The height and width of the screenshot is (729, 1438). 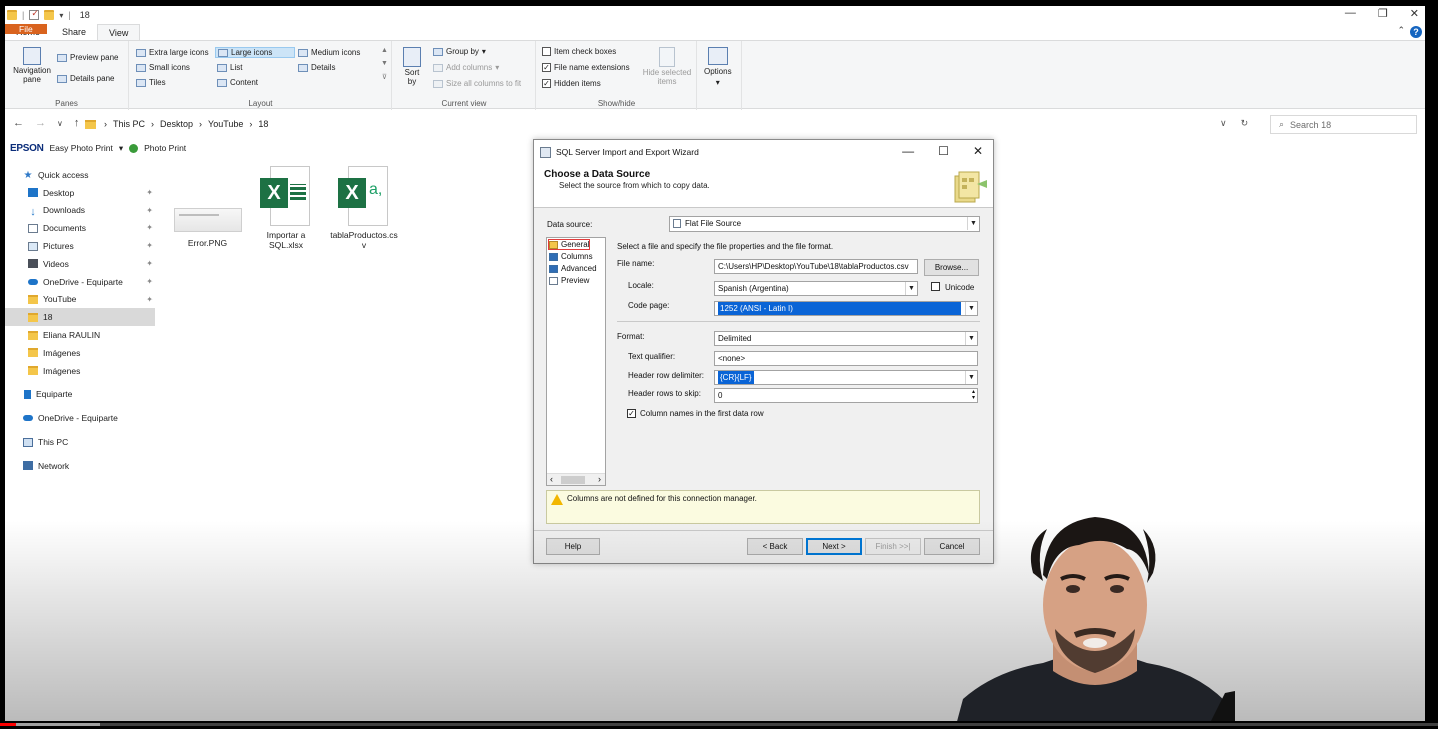 I want to click on breadcrumb-18: 18, so click(x=263, y=124).